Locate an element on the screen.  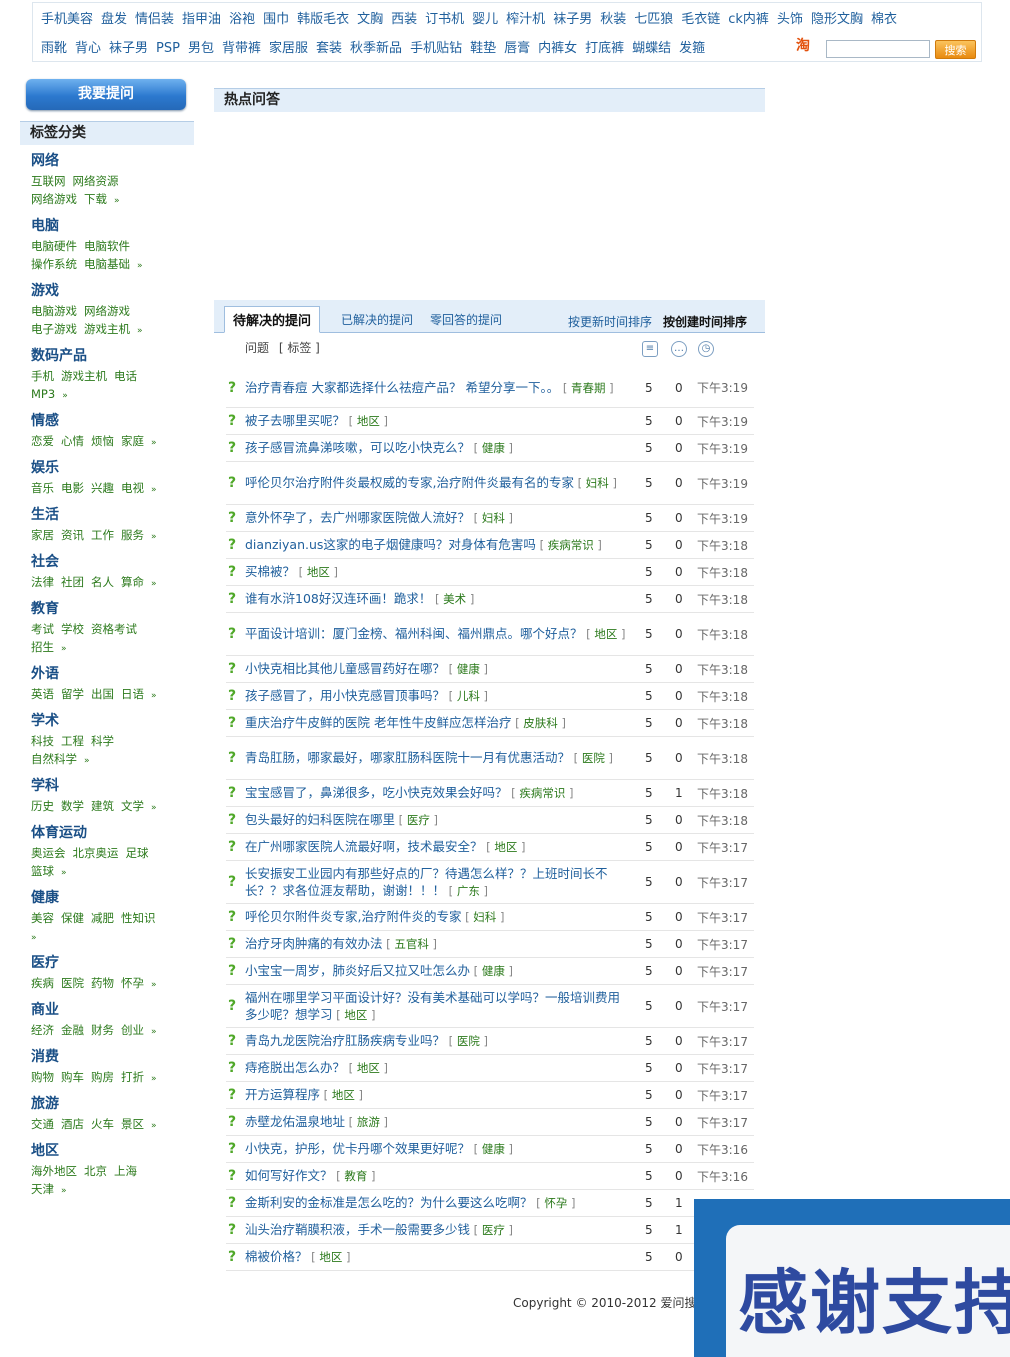
category-title: 网络 is located at coordinates (106, 161).